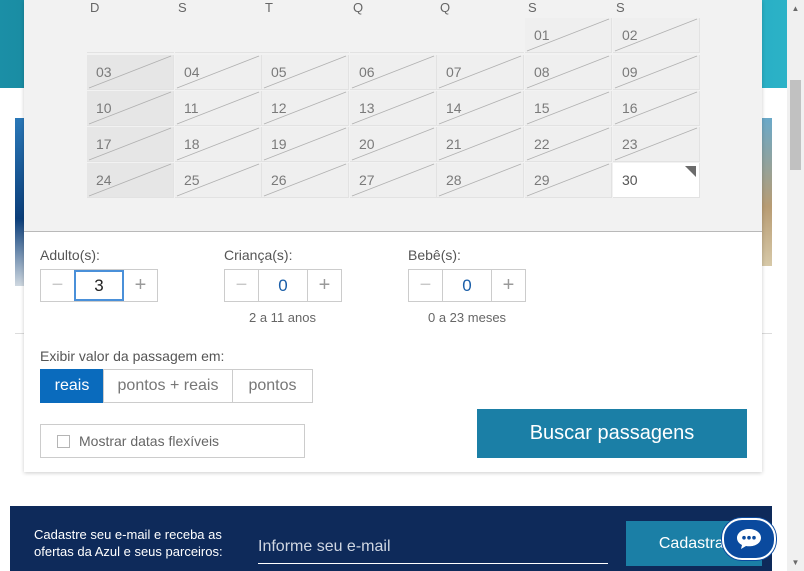 The height and width of the screenshot is (571, 804). I want to click on calendar-day-unavailable: 26, so click(305, 180).